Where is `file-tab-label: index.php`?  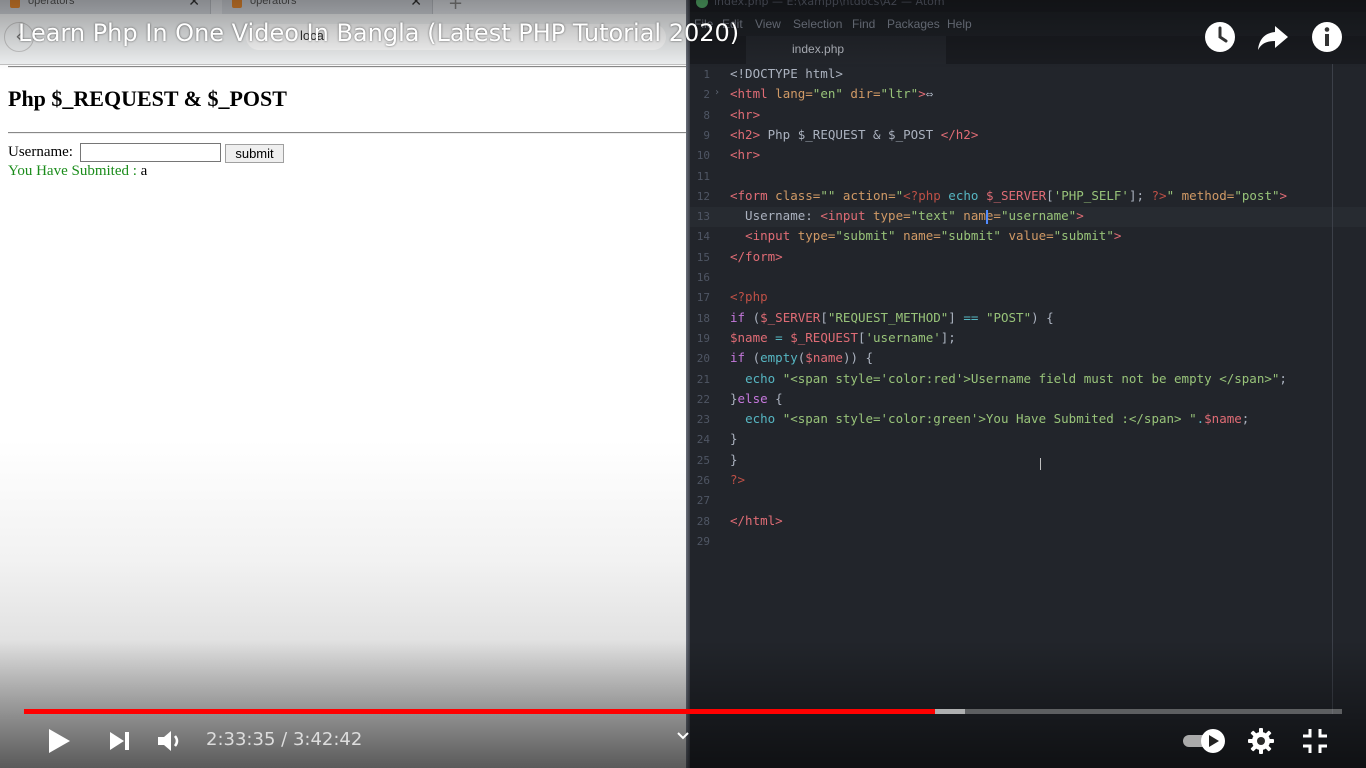 file-tab-label: index.php is located at coordinates (818, 49).